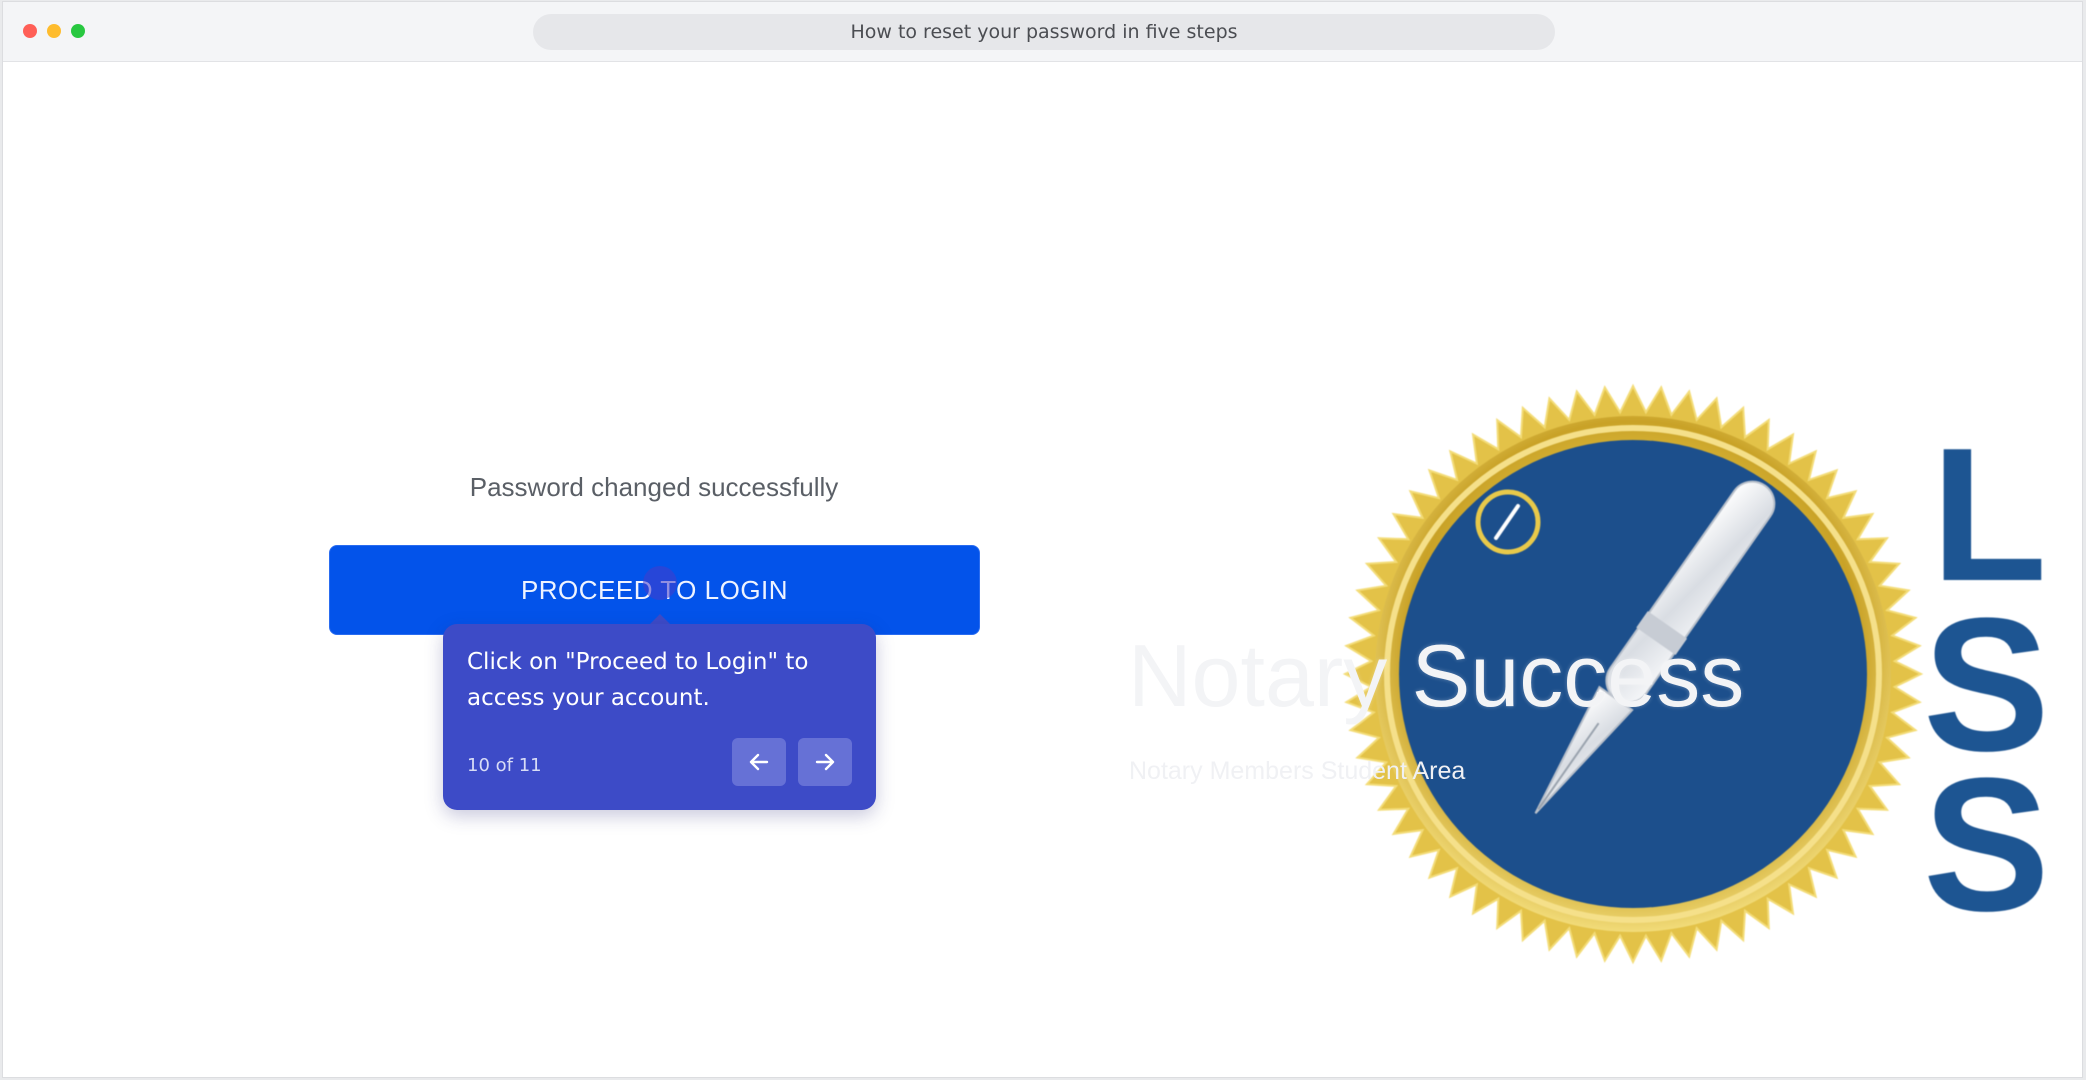 The image size is (2086, 1080). I want to click on title-bar: How to reset your password in five steps, so click(1042, 32).